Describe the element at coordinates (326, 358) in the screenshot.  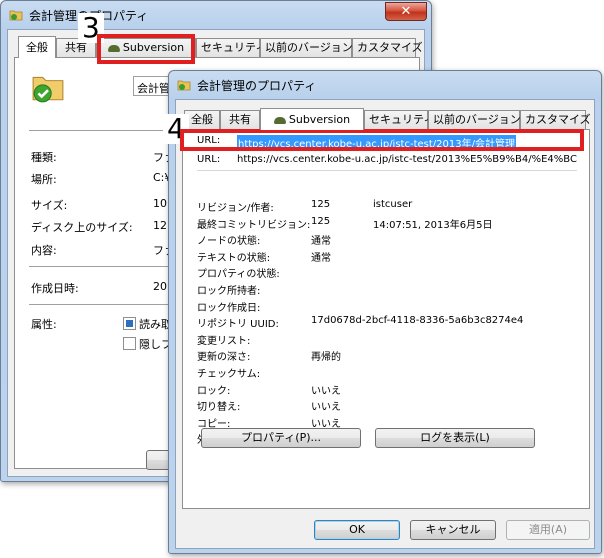
I see `info-value: 再帰的` at that location.